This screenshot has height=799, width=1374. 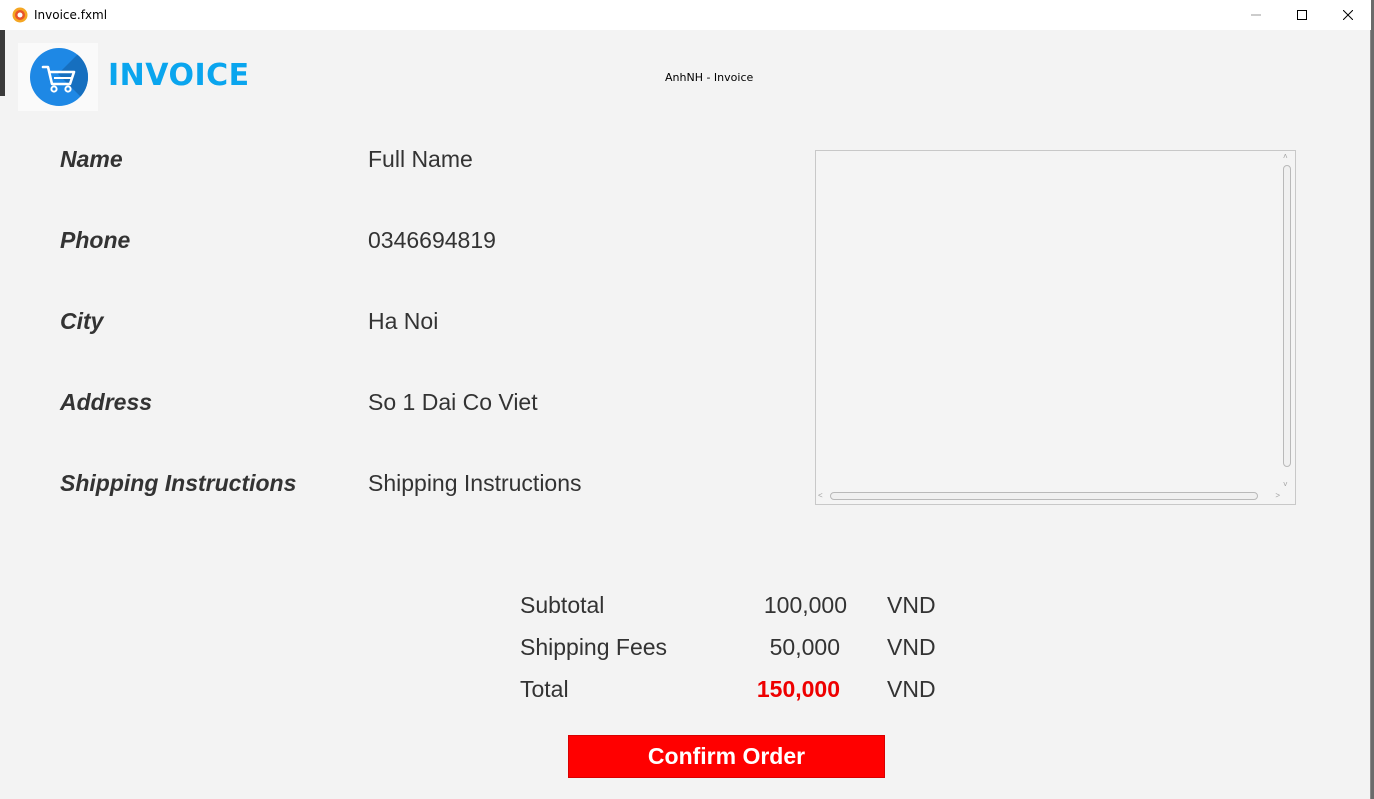 What do you see at coordinates (798, 689) in the screenshot?
I see `total-value: 150,000` at bounding box center [798, 689].